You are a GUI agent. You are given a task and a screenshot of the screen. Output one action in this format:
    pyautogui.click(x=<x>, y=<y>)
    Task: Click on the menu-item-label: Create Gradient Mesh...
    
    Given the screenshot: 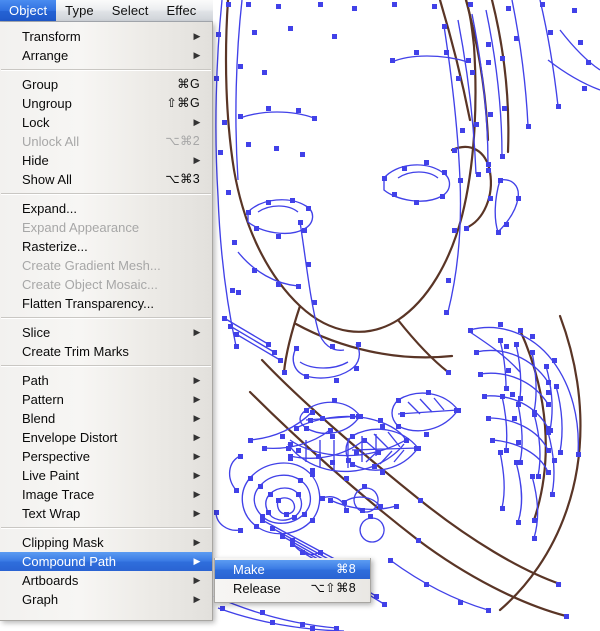 What is the action you would take?
    pyautogui.click(x=91, y=265)
    